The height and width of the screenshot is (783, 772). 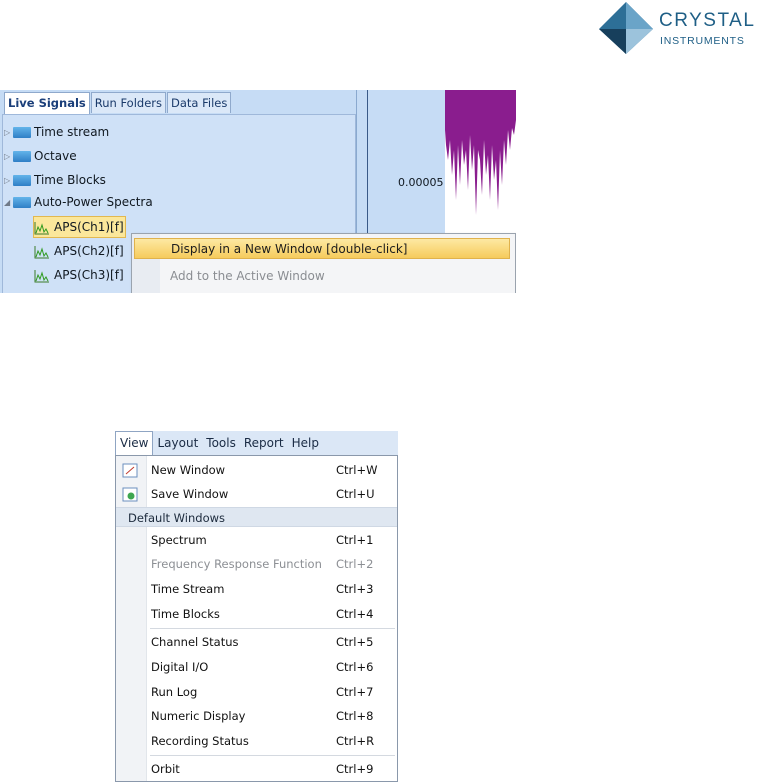 I want to click on tree-node-time-blocks: ▷ Time Blocks, so click(x=55, y=180).